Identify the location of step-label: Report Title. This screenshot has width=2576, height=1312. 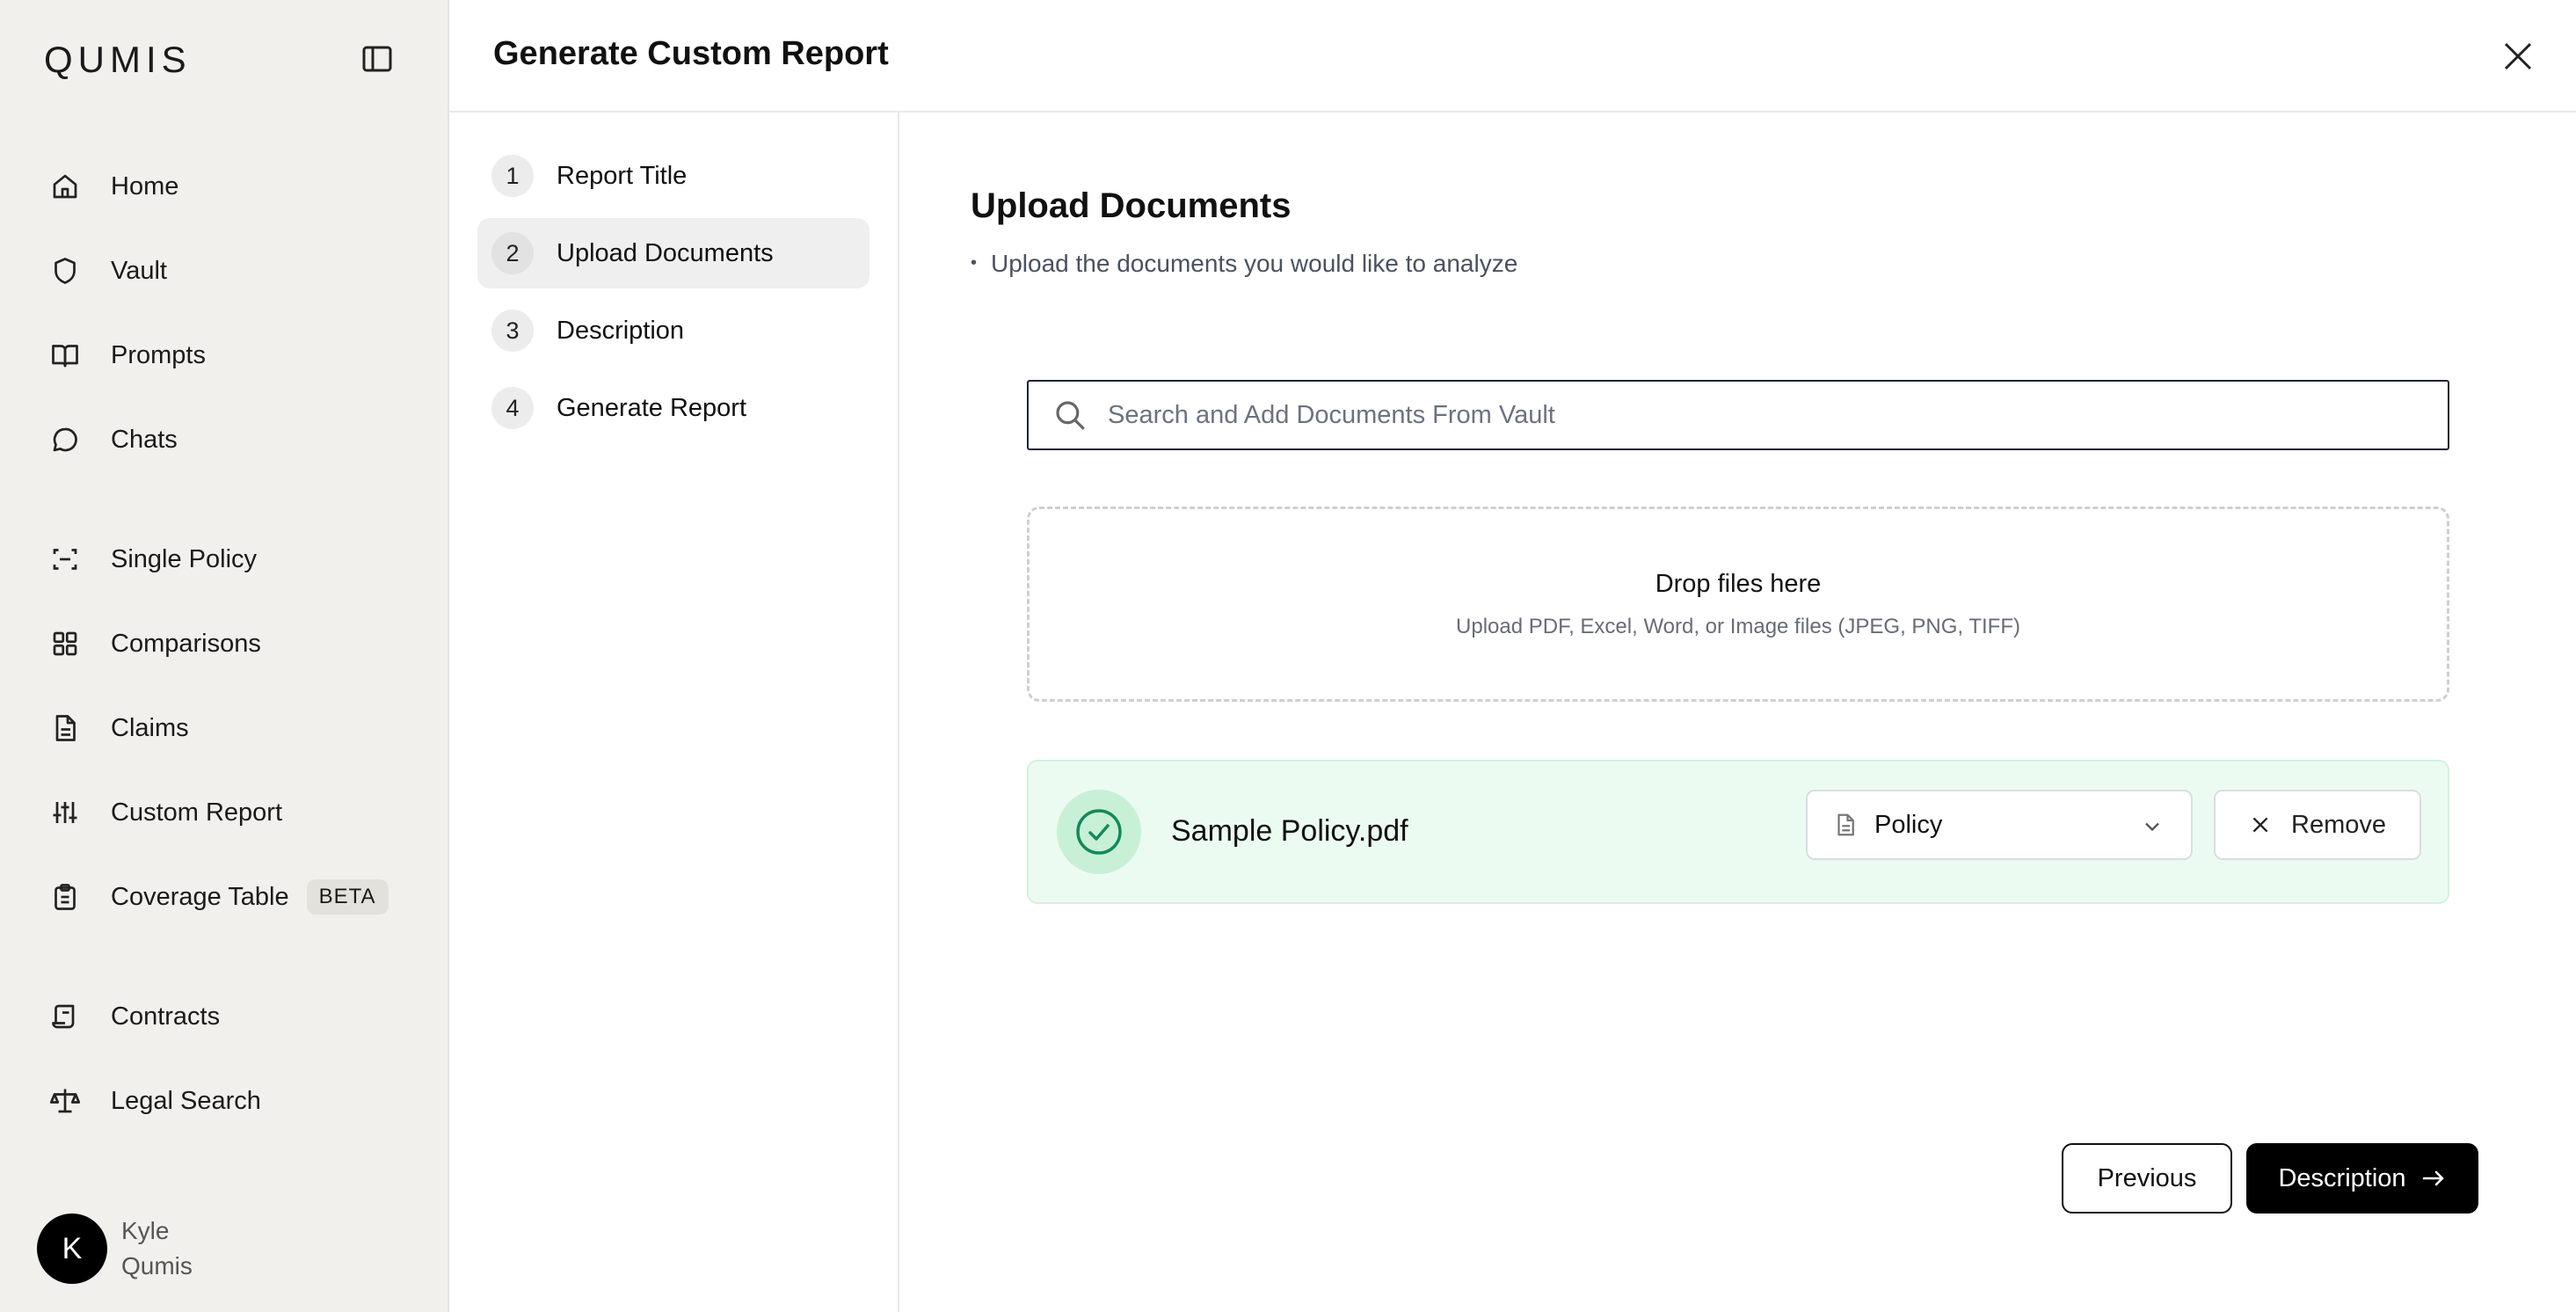
(622, 176).